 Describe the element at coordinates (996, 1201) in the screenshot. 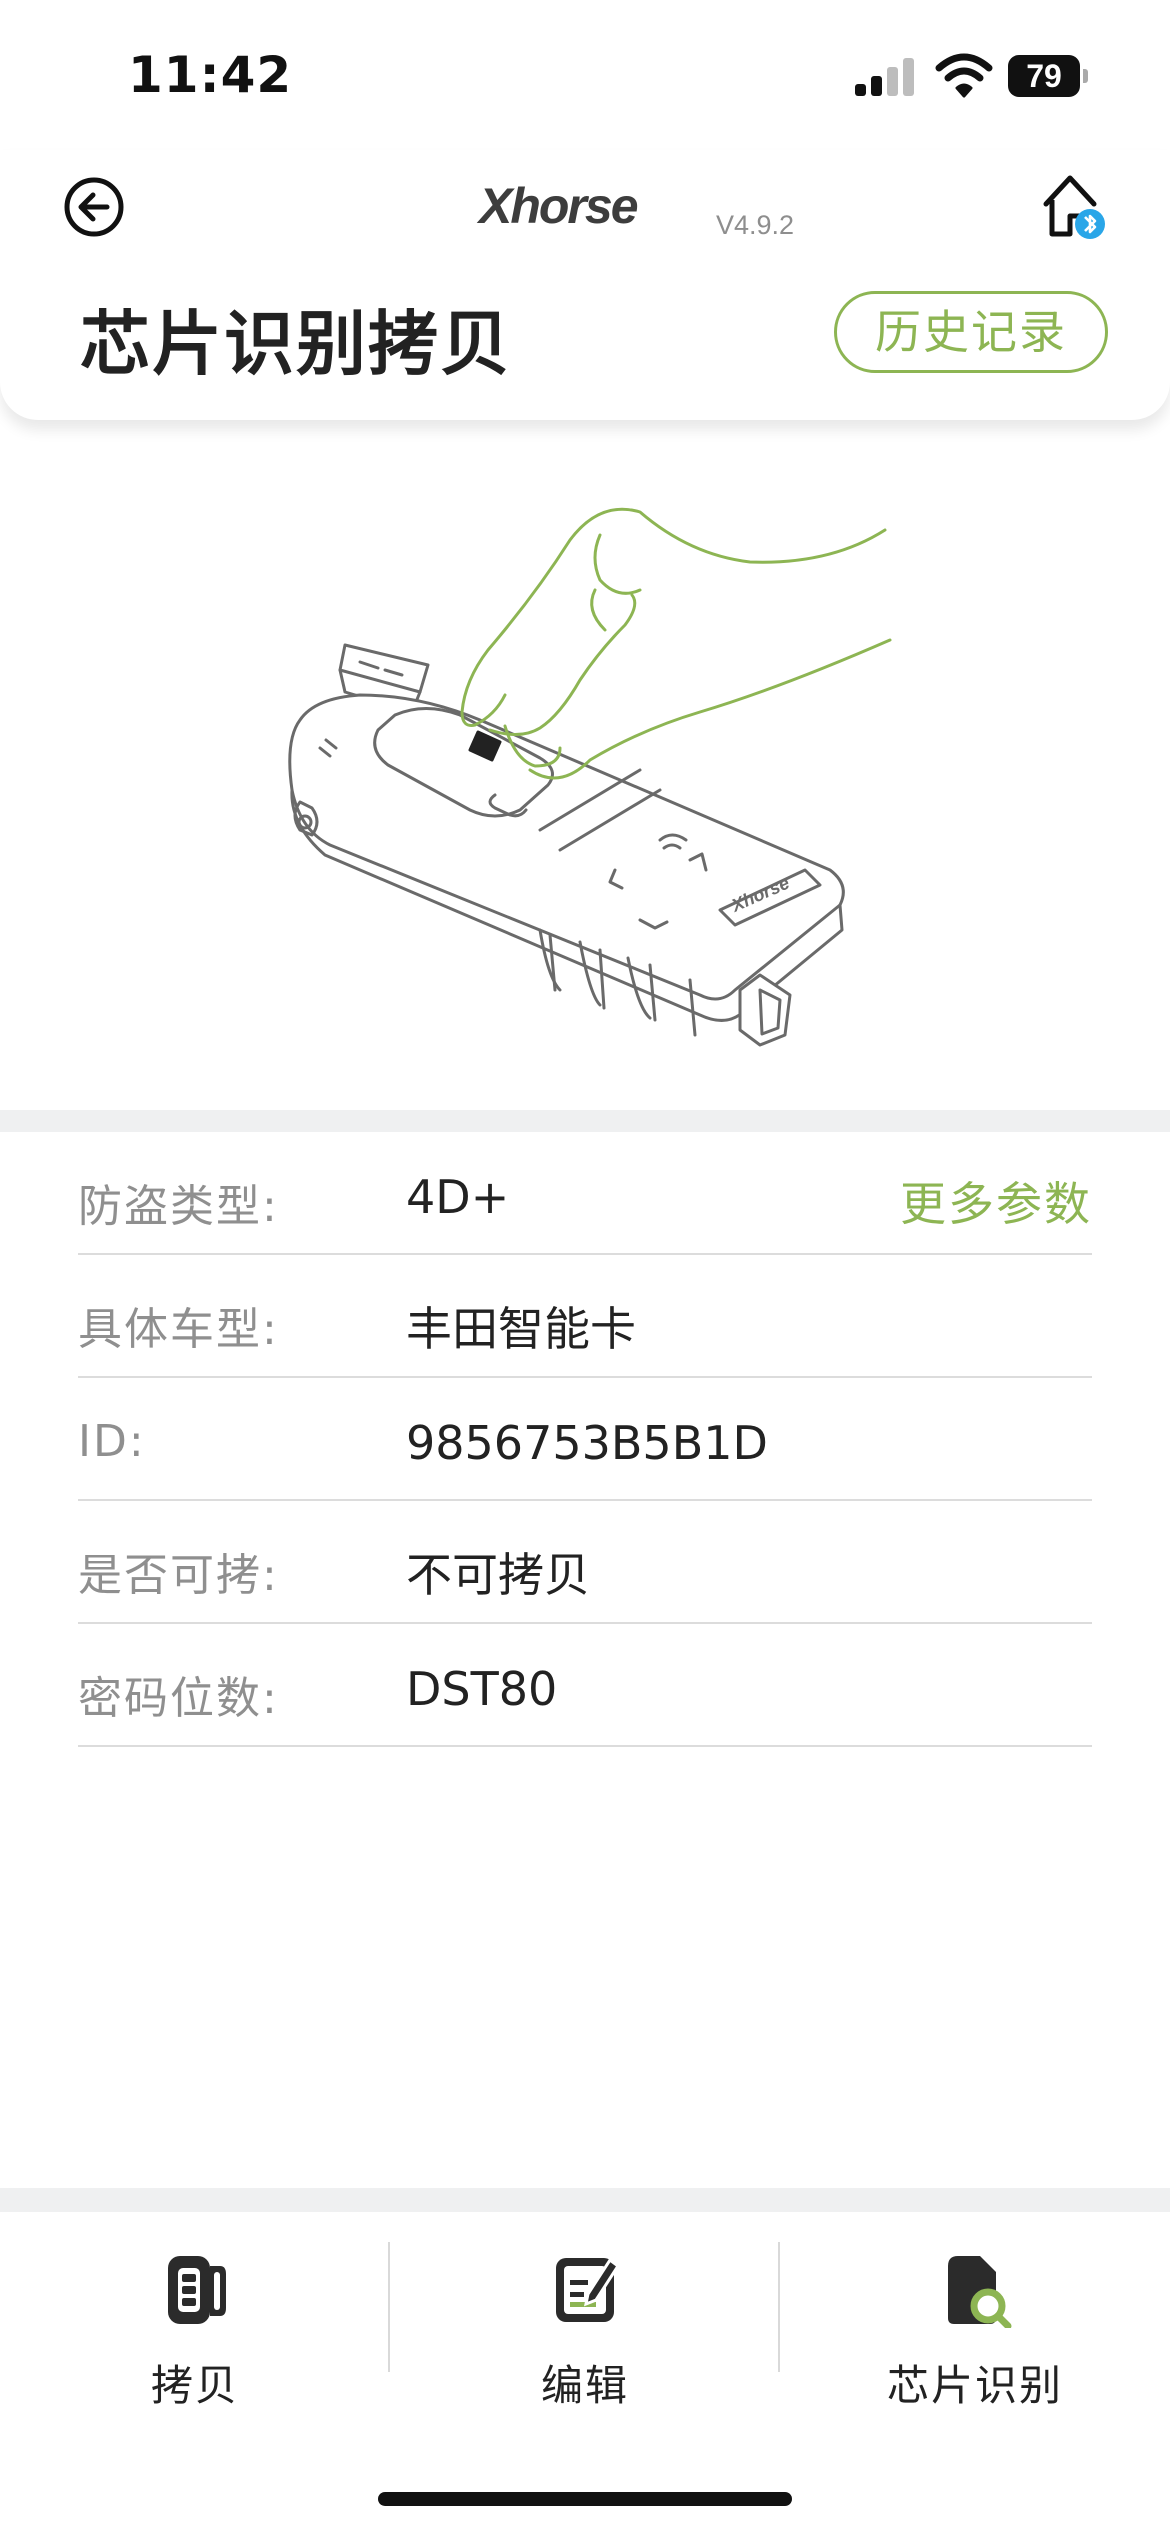

I see `more-params-link: 更多参数` at that location.